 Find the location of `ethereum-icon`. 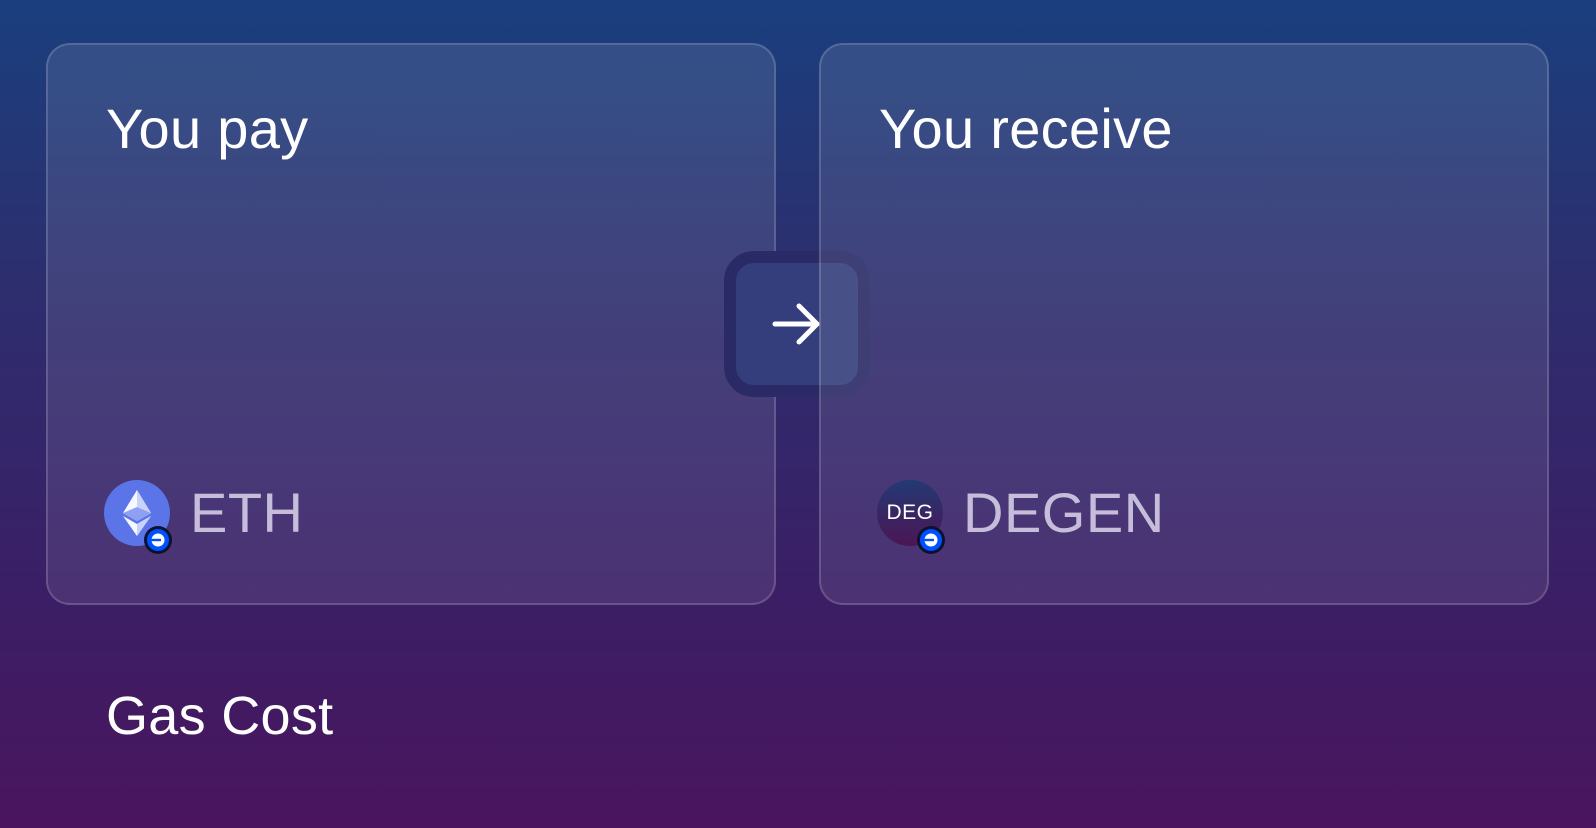

ethereum-icon is located at coordinates (138, 517).